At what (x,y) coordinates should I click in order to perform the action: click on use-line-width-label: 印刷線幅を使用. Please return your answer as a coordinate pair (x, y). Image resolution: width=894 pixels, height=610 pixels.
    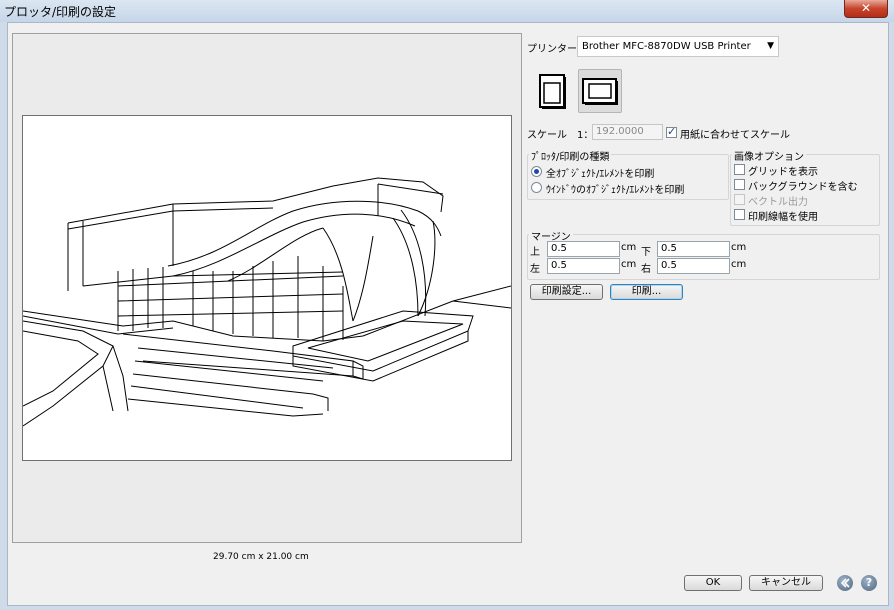
    Looking at the image, I should click on (783, 217).